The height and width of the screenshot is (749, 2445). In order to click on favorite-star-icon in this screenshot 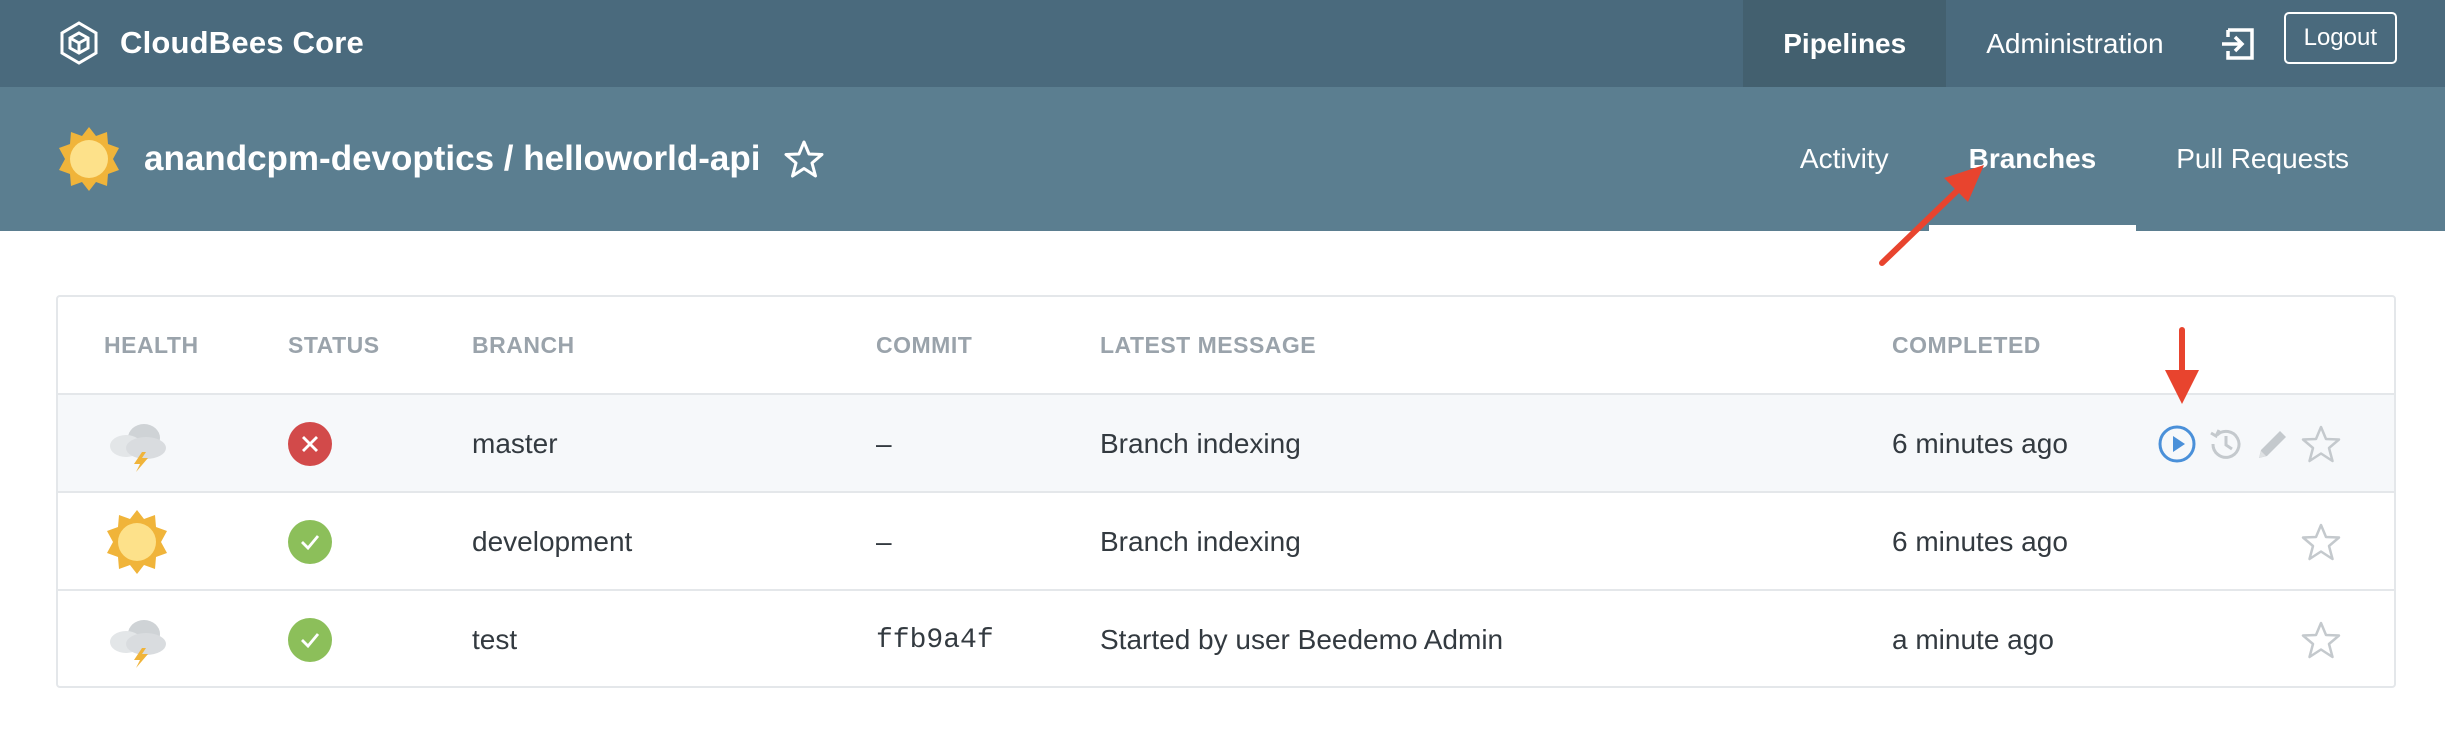, I will do `click(804, 159)`.